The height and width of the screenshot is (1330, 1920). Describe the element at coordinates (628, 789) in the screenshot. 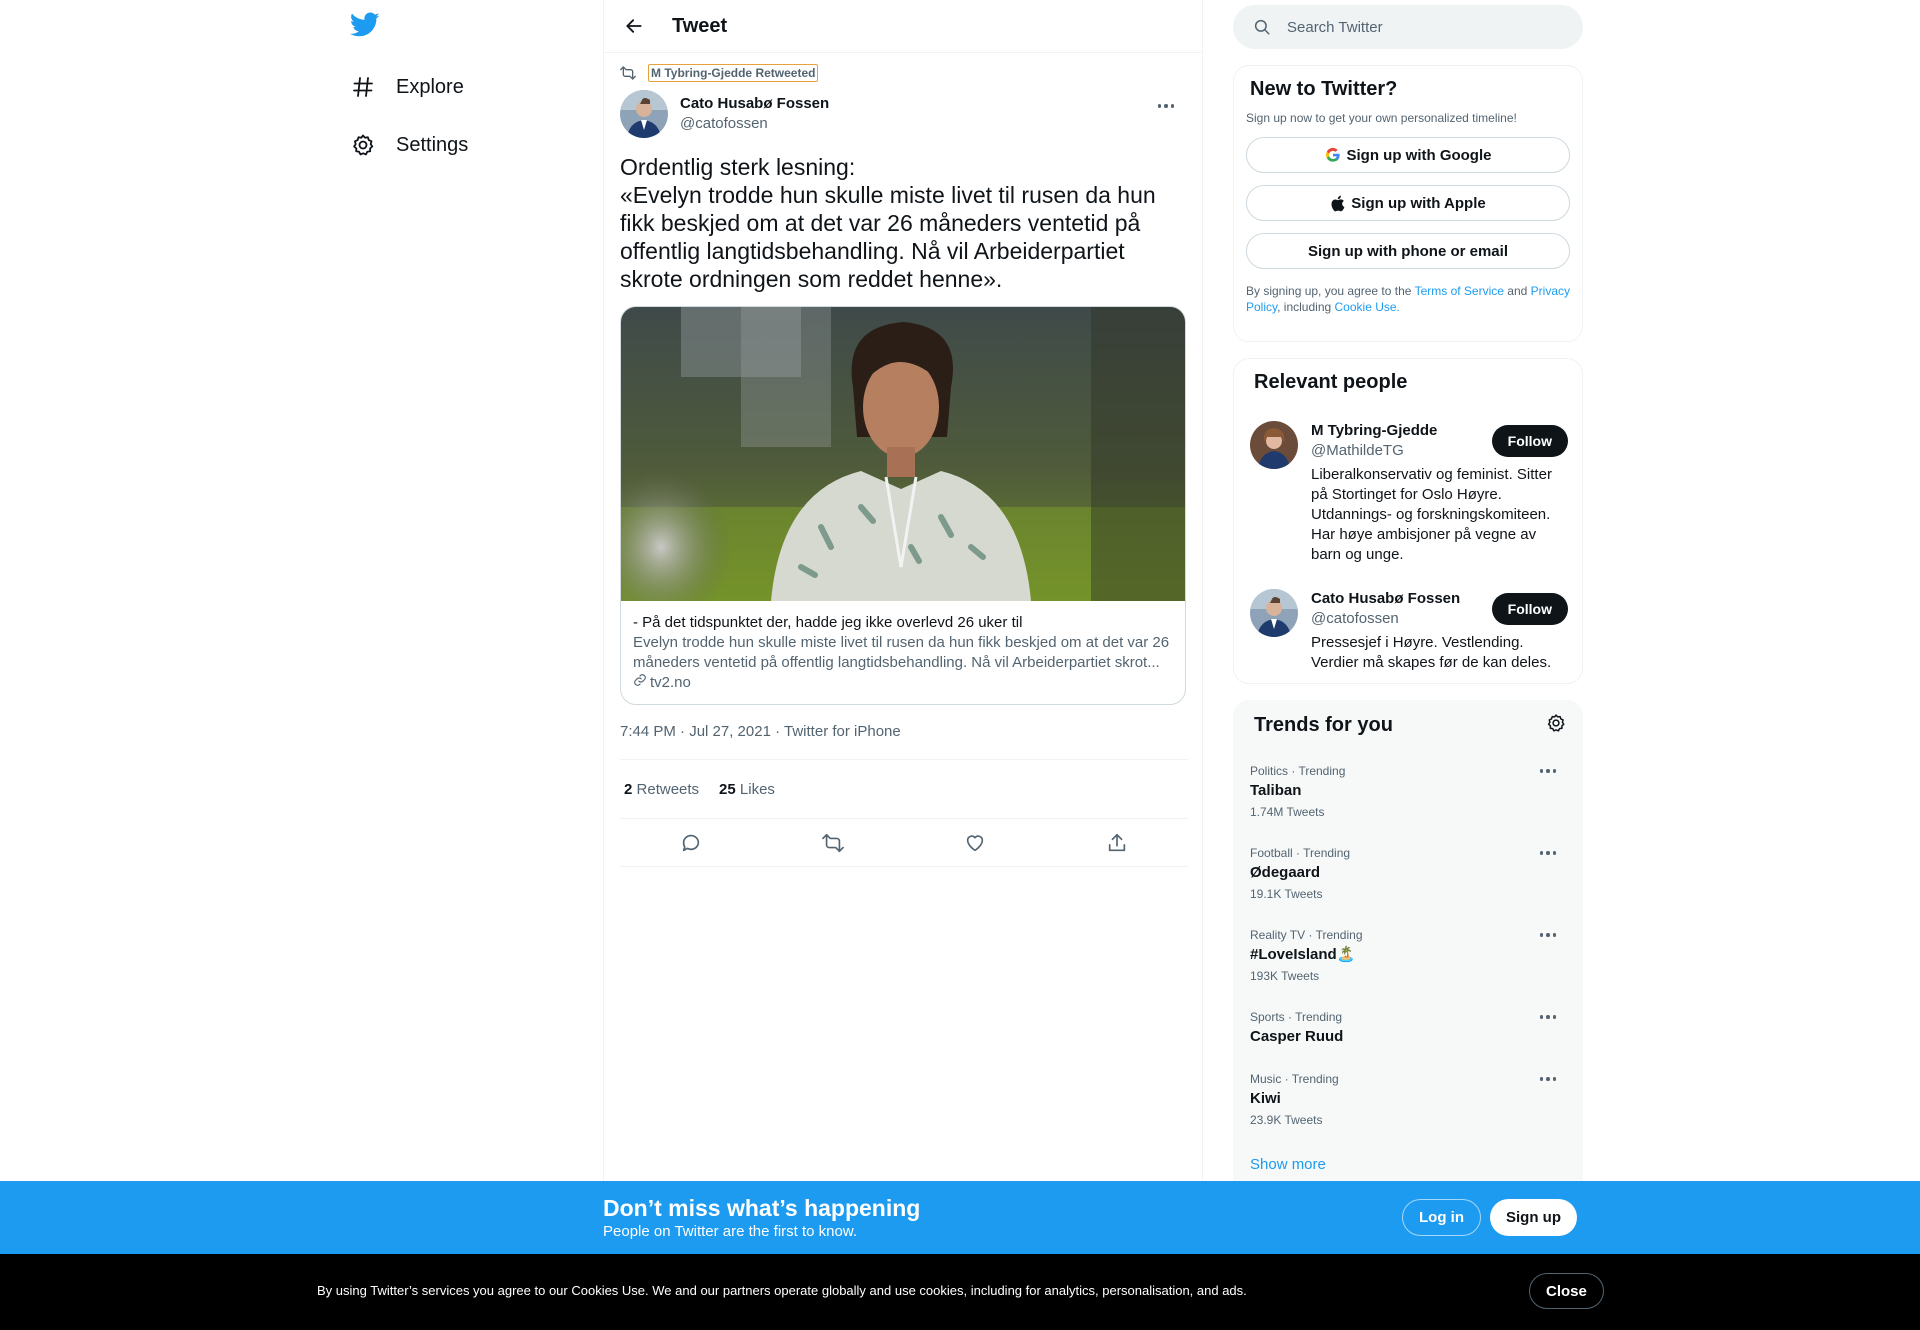

I see `retweets-count: 2` at that location.